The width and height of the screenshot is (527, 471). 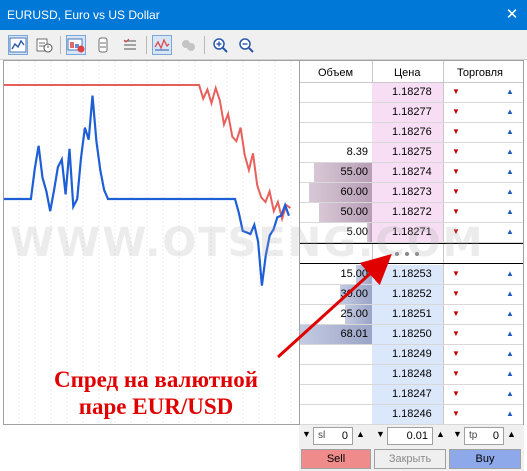 I want to click on tp-value: 0, so click(x=496, y=436).